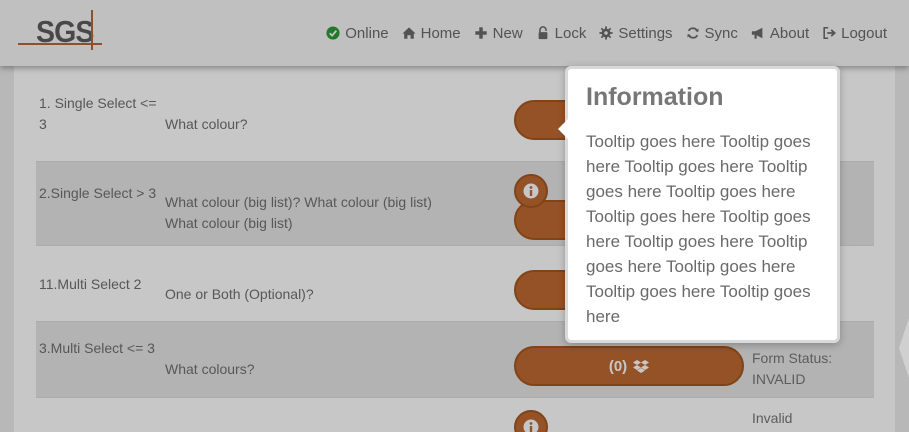  What do you see at coordinates (563, 129) in the screenshot?
I see `popover-arrow` at bounding box center [563, 129].